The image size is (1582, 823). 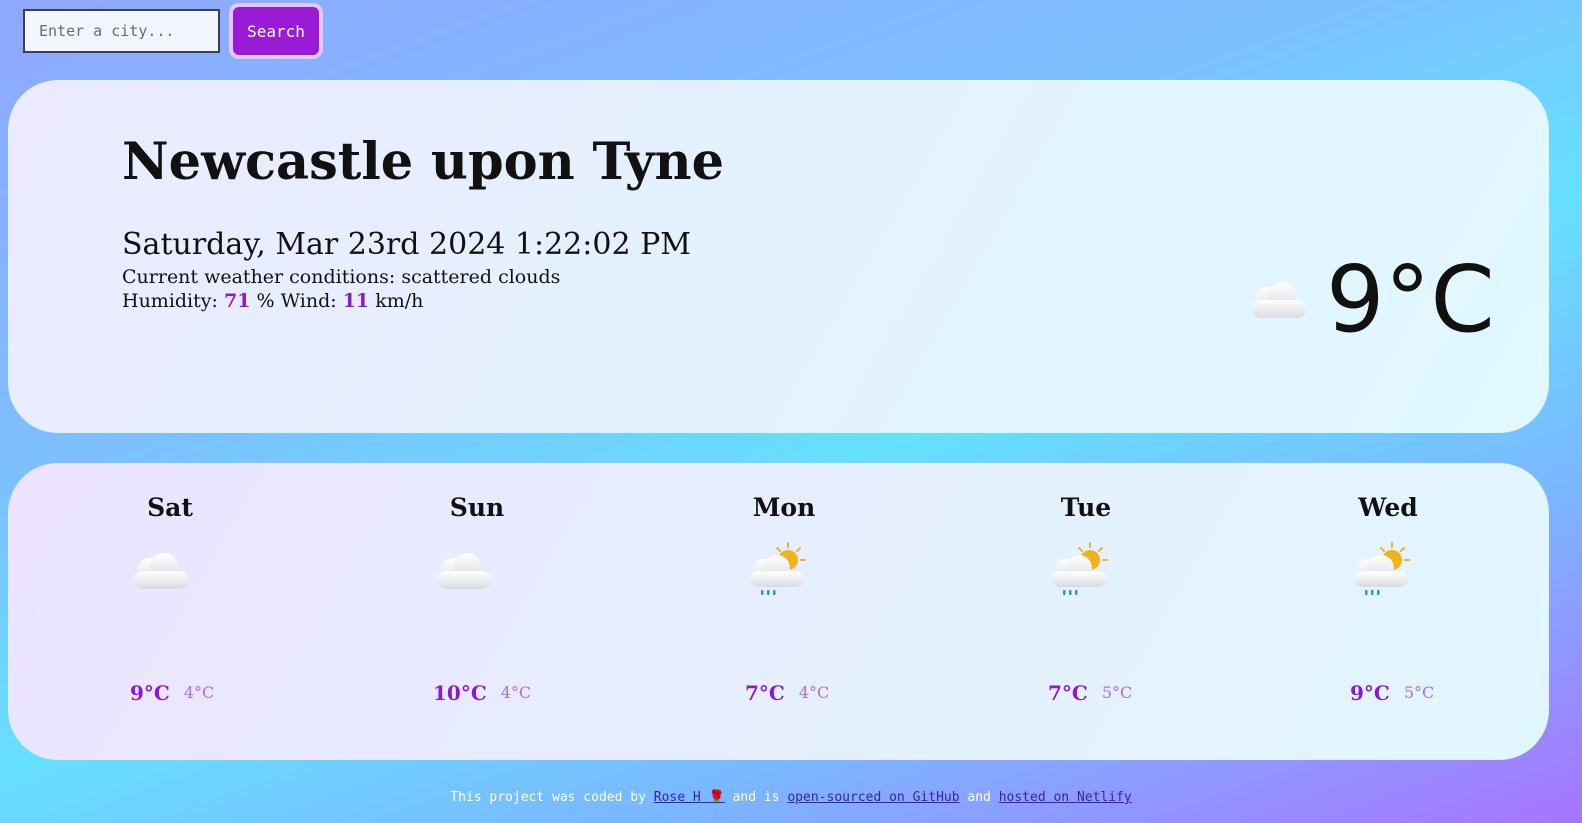 I want to click on forecast-day-sun: Sun, so click(x=477, y=507).